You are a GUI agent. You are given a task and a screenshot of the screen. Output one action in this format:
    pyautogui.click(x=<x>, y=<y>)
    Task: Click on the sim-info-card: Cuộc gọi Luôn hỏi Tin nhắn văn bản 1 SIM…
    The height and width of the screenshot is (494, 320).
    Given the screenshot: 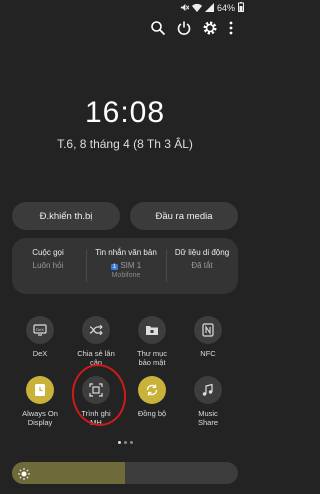 What is the action you would take?
    pyautogui.click(x=125, y=266)
    